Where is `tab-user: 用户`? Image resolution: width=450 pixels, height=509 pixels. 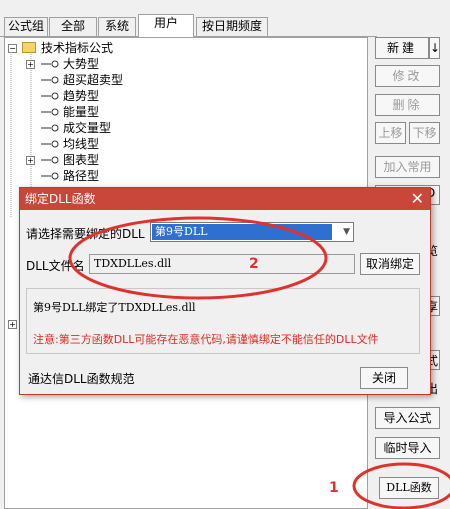 tab-user: 用户 is located at coordinates (166, 25).